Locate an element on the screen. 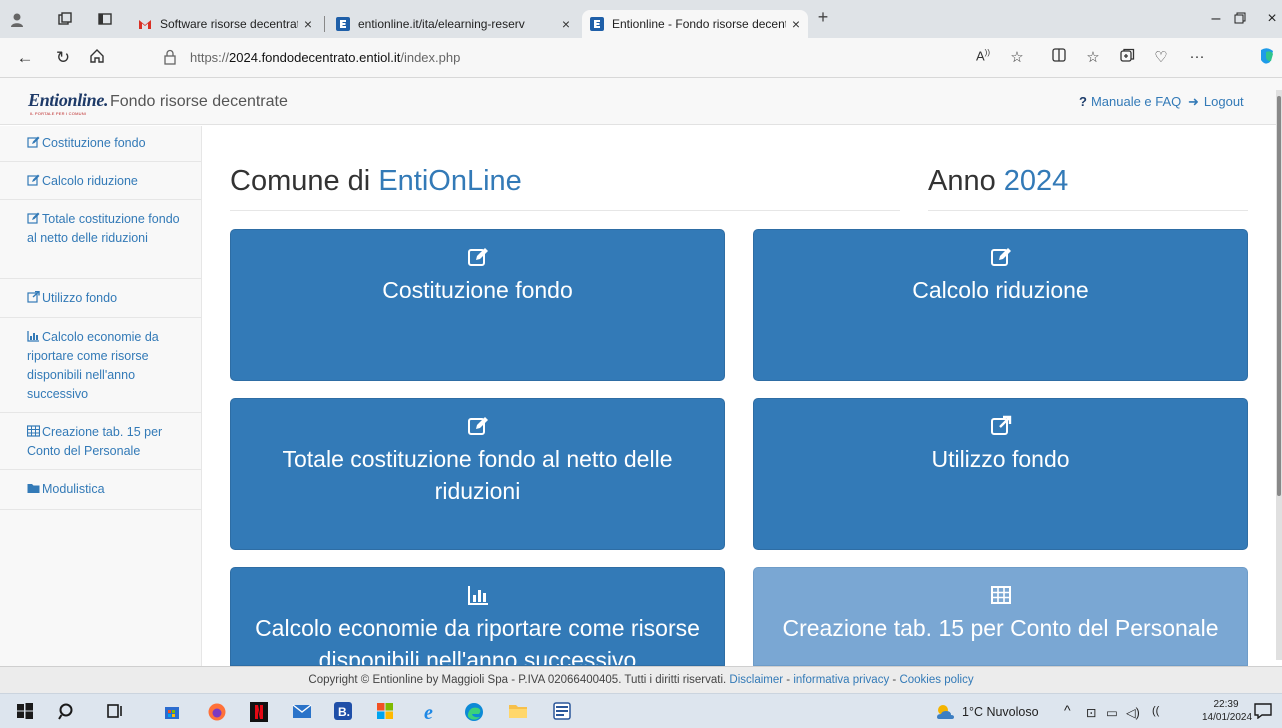 Image resolution: width=1282 pixels, height=728 pixels. task-view-icon is located at coordinates (116, 712).